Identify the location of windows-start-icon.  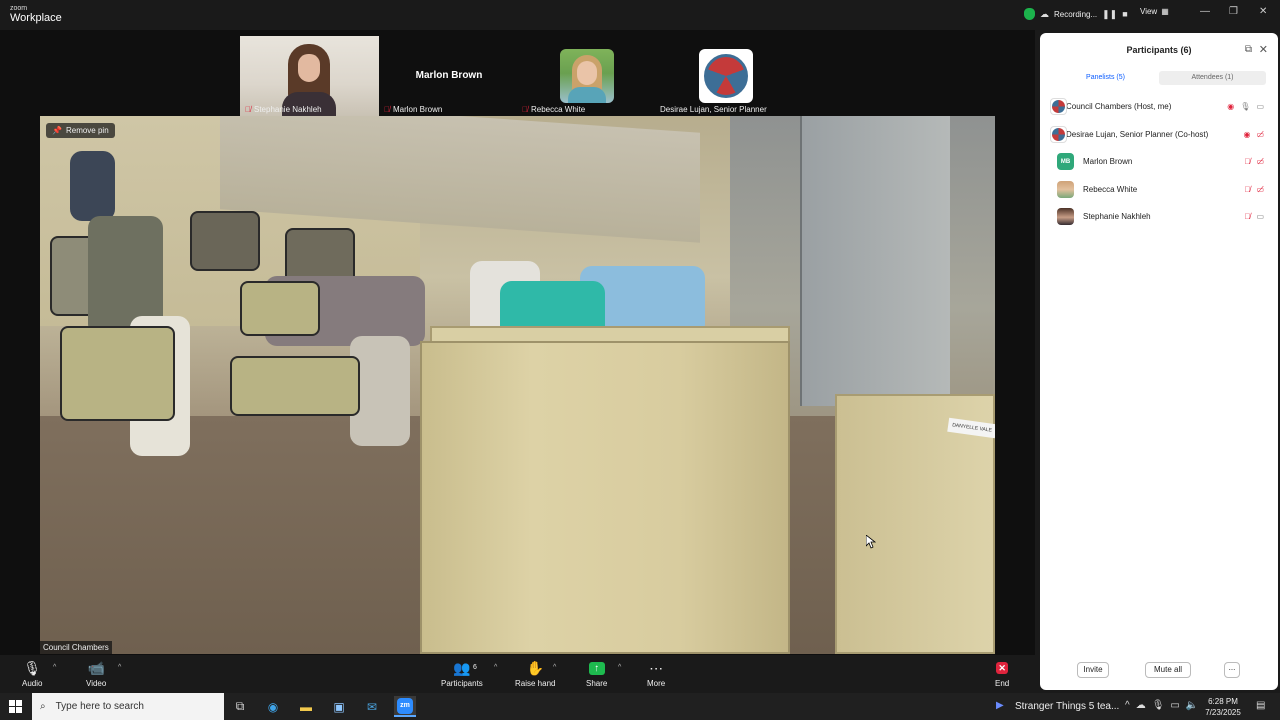
(15, 706).